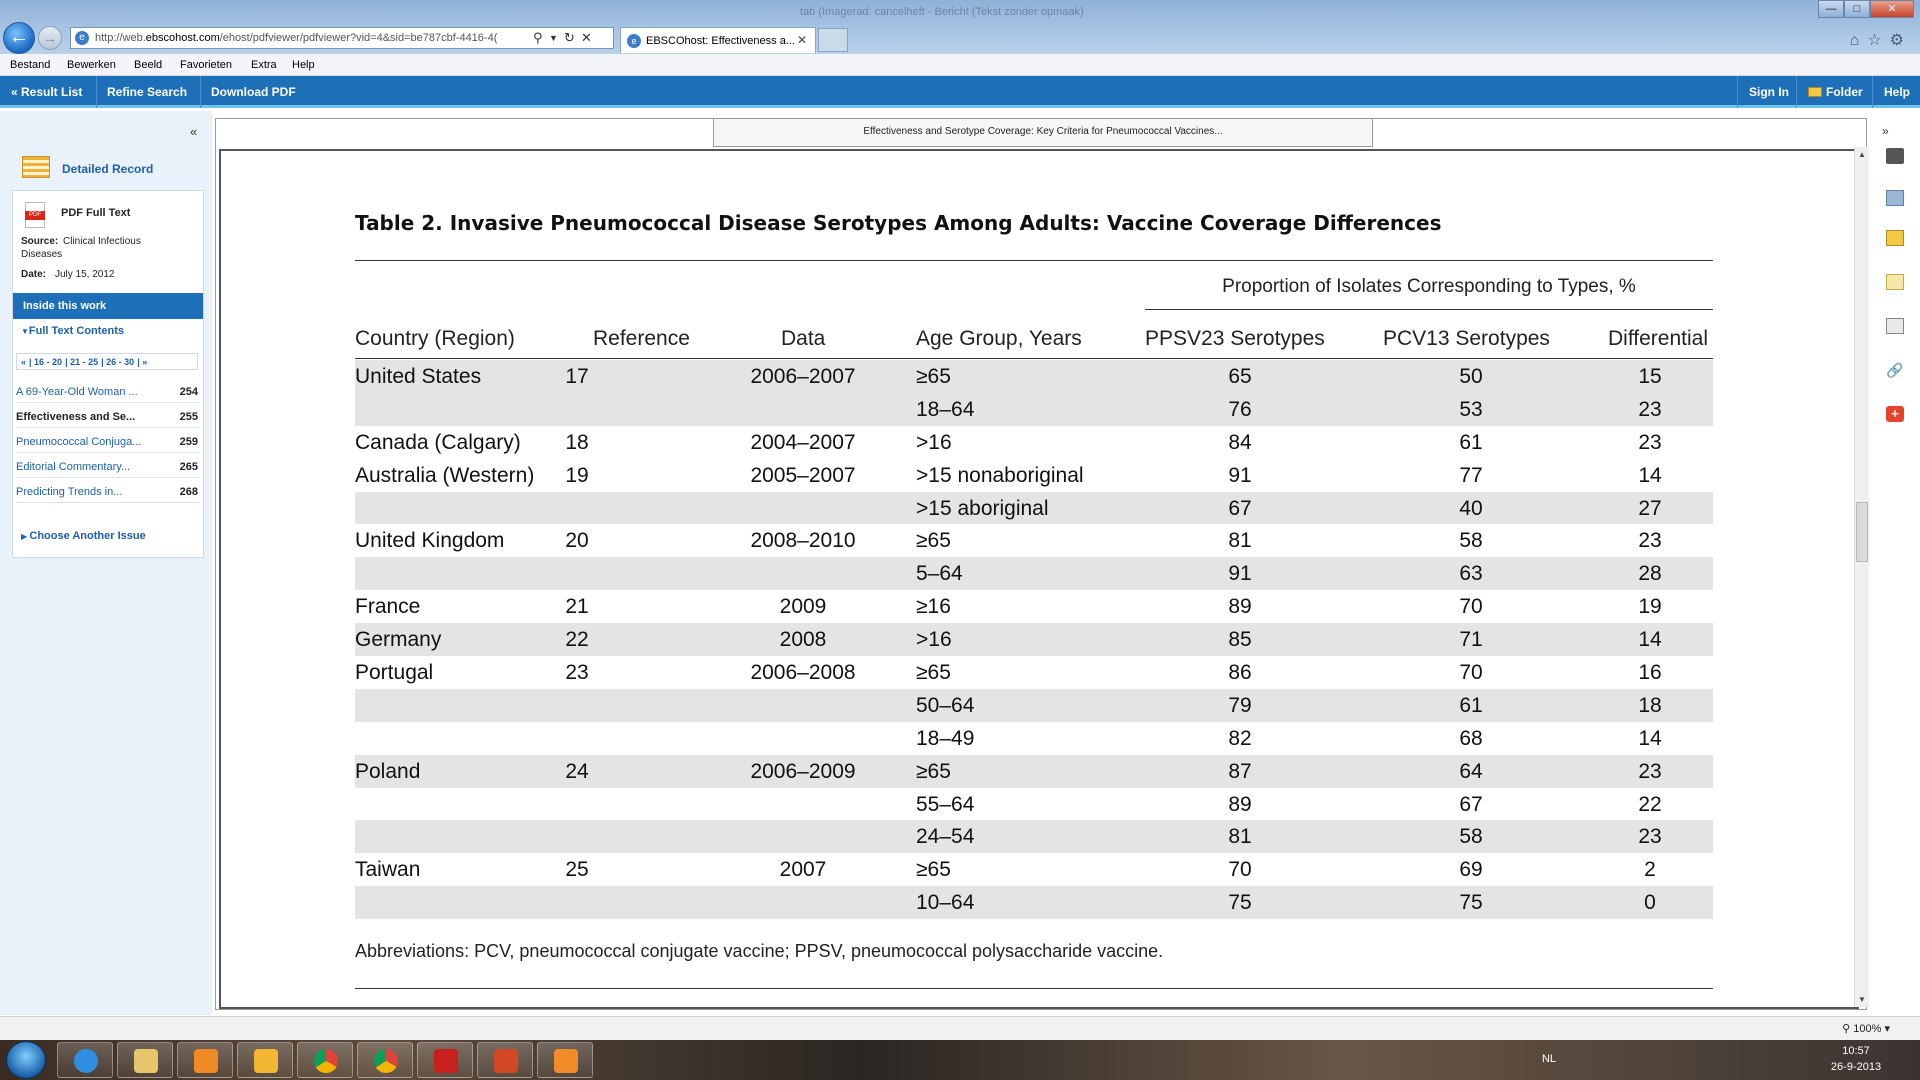  What do you see at coordinates (82, 38) in the screenshot?
I see `page-favicon-icon: e` at bounding box center [82, 38].